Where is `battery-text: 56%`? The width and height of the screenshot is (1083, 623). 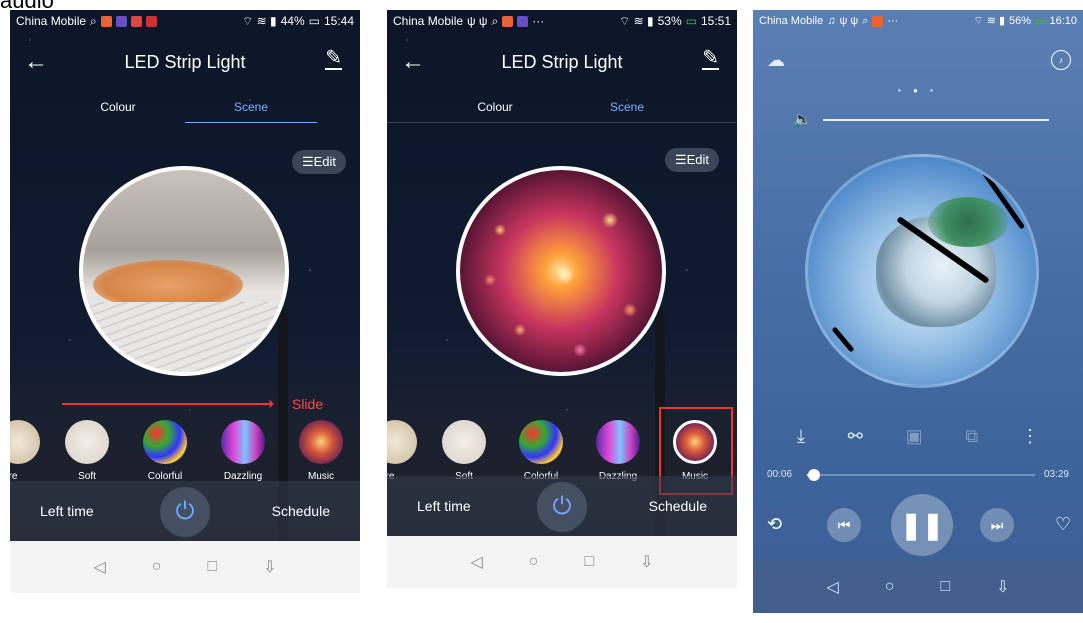 battery-text: 56% is located at coordinates (1020, 21).